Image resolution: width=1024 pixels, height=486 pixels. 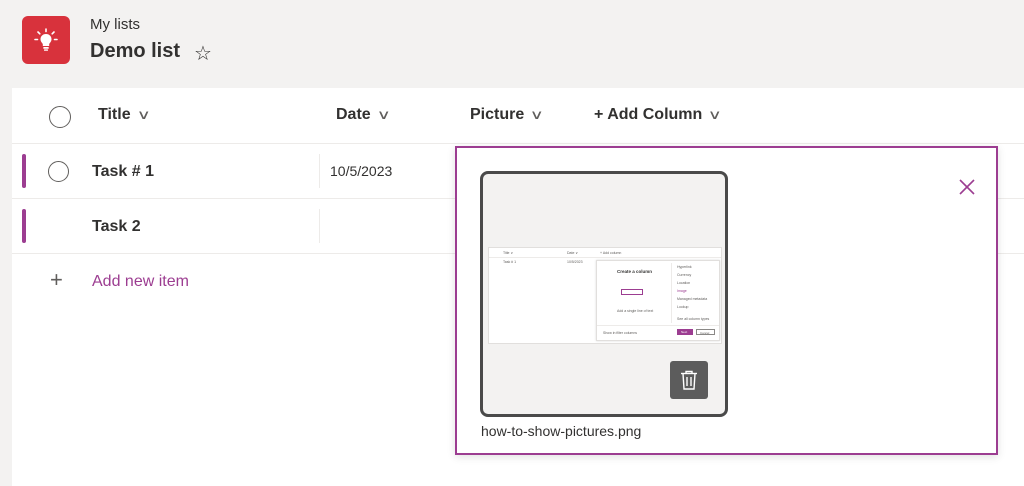 What do you see at coordinates (575, 262) in the screenshot?
I see `thumbnail-text: 10/5/2023` at bounding box center [575, 262].